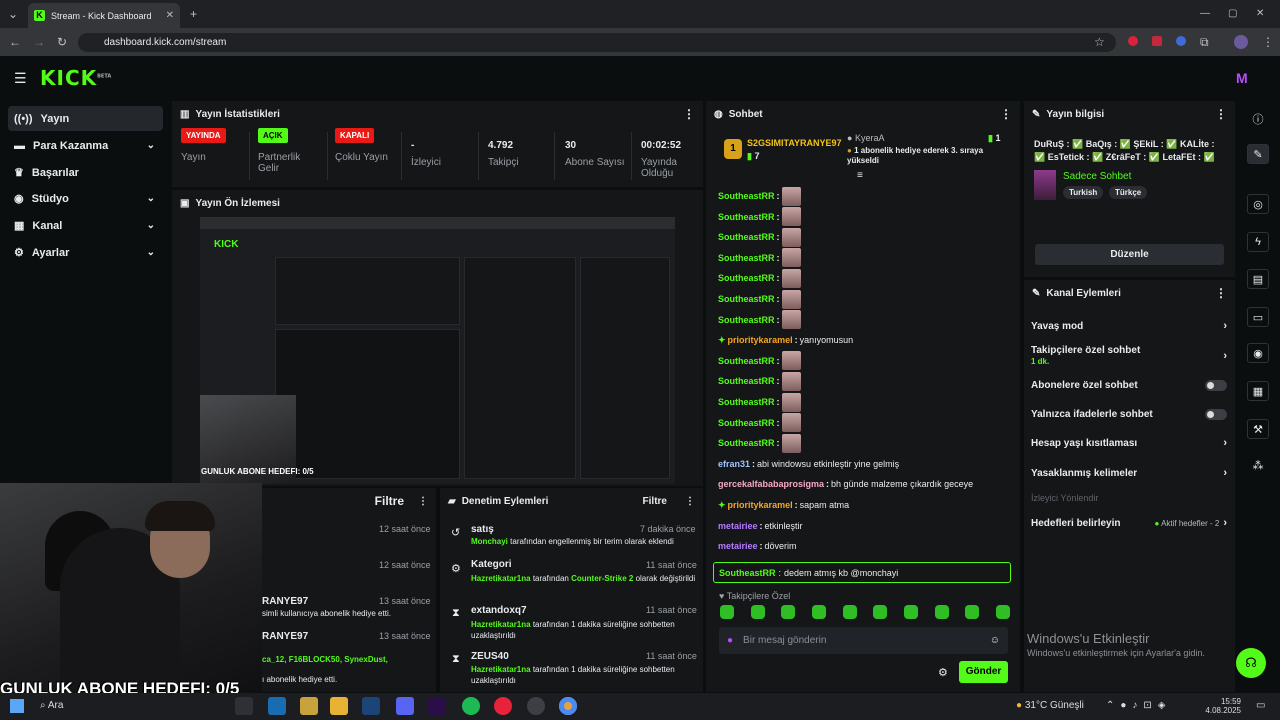 The height and width of the screenshot is (720, 1280). What do you see at coordinates (794, 143) in the screenshot?
I see `top-gifter-name: S2GSIMITAYRANYE97` at bounding box center [794, 143].